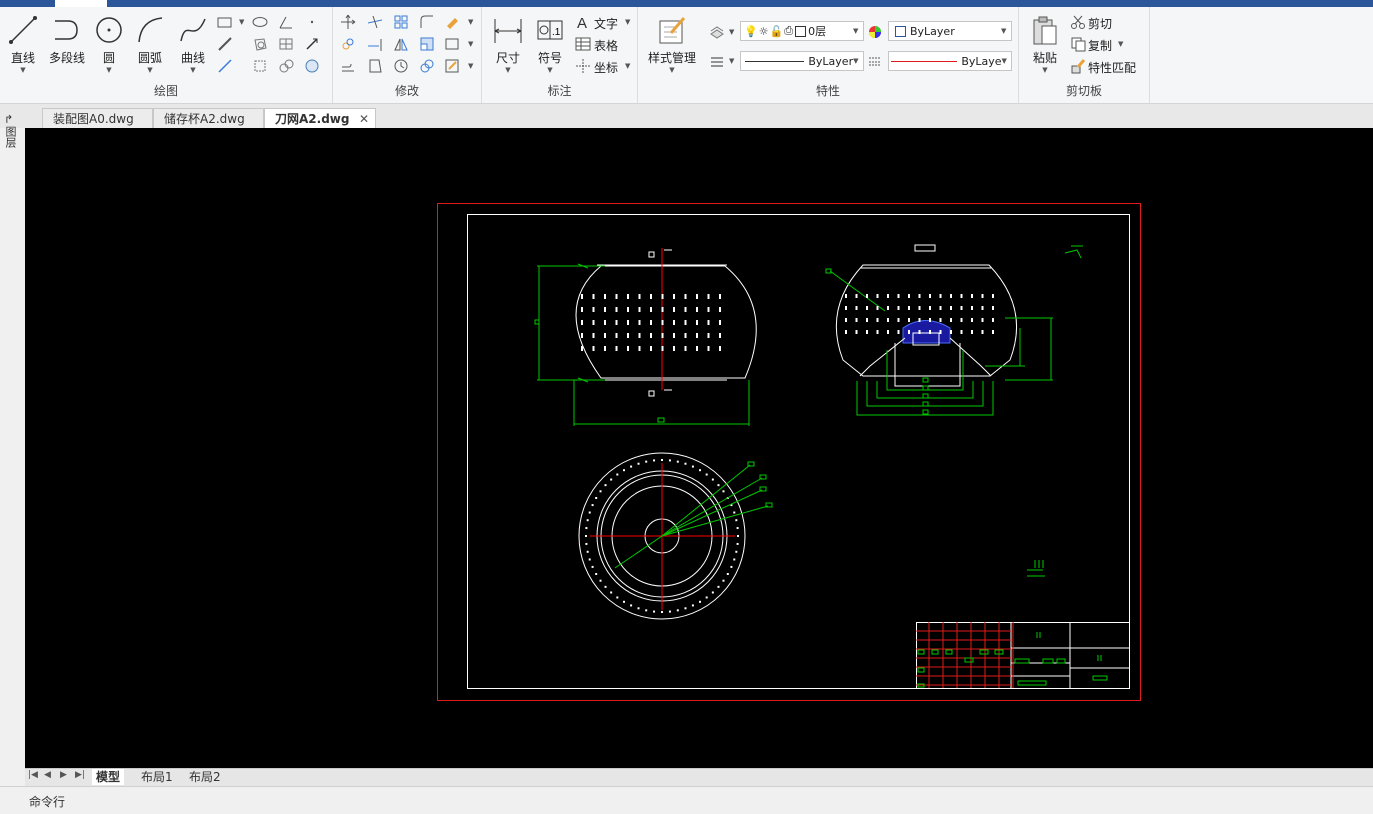 This screenshot has height=814, width=1373. I want to click on draw-group: 直线 ▼ 多段线 圆 ▼ 圆弧 ▼ 曲线 ▼ ▼ 绘图, so click(166, 55).